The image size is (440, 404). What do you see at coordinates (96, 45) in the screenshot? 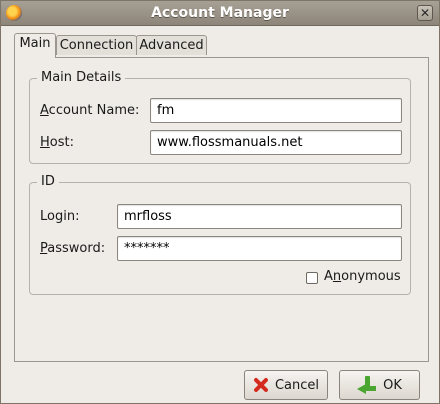
I see `tab-connection: Connection` at bounding box center [96, 45].